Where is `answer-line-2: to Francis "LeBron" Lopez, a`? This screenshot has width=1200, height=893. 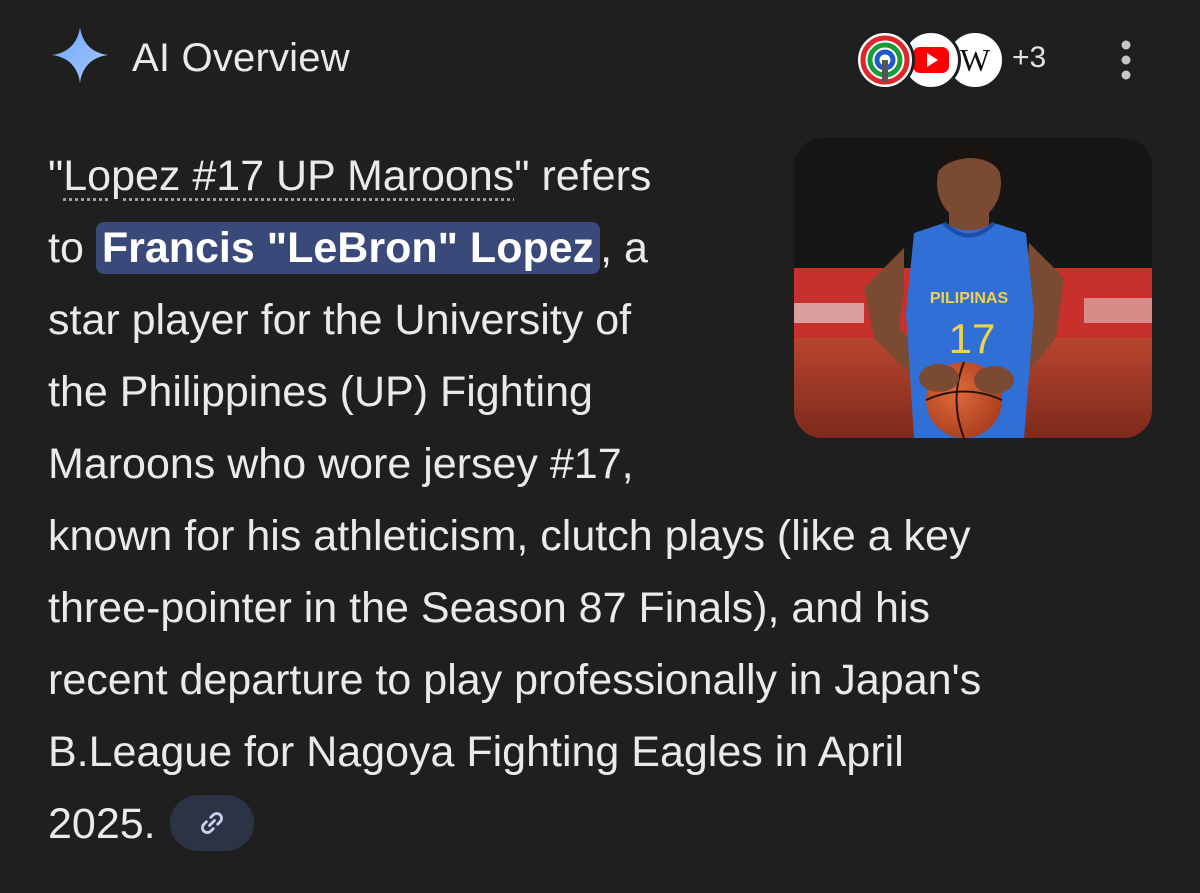 answer-line-2: to Francis "LeBron" Lopez, a is located at coordinates (408, 248).